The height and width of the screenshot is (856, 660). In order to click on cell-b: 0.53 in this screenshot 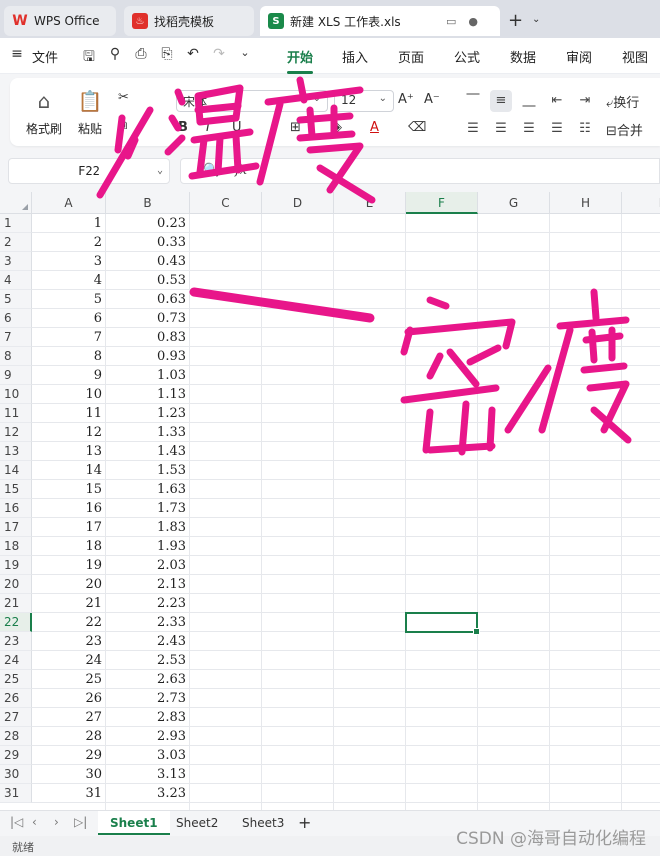, I will do `click(148, 280)`.